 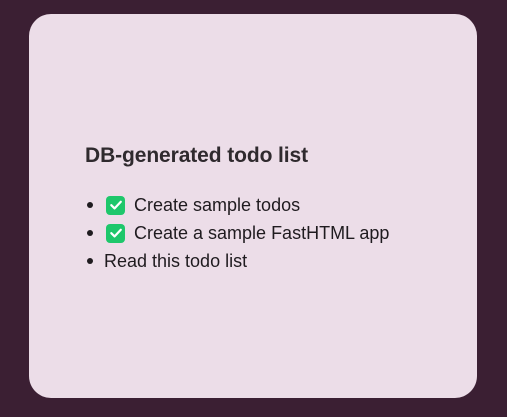 I want to click on page-title: DB-generated todo list, so click(x=196, y=155).